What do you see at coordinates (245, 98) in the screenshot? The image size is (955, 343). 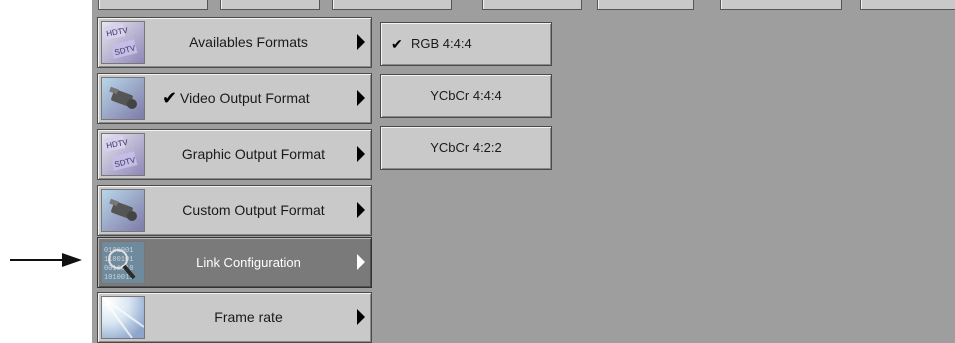 I see `menu-item-label: Video Output Format` at bounding box center [245, 98].